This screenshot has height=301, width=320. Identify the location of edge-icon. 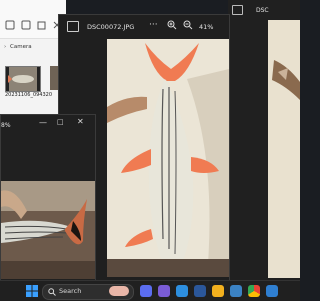
(182, 291).